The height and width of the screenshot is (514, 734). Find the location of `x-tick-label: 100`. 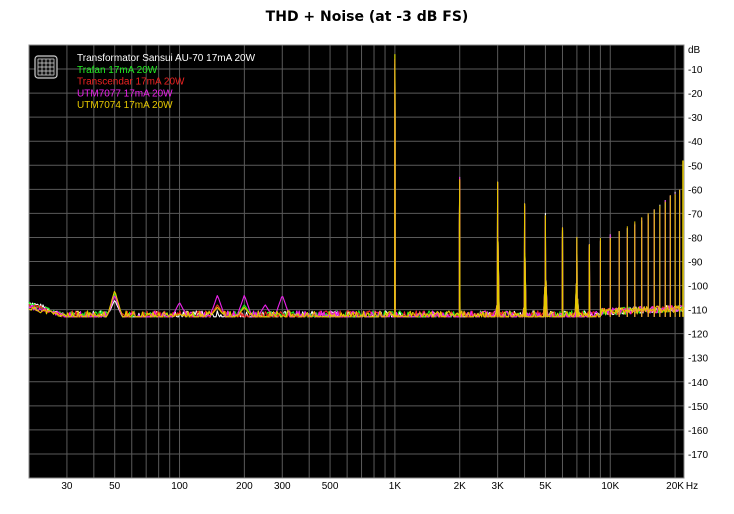

x-tick-label: 100 is located at coordinates (179, 486).